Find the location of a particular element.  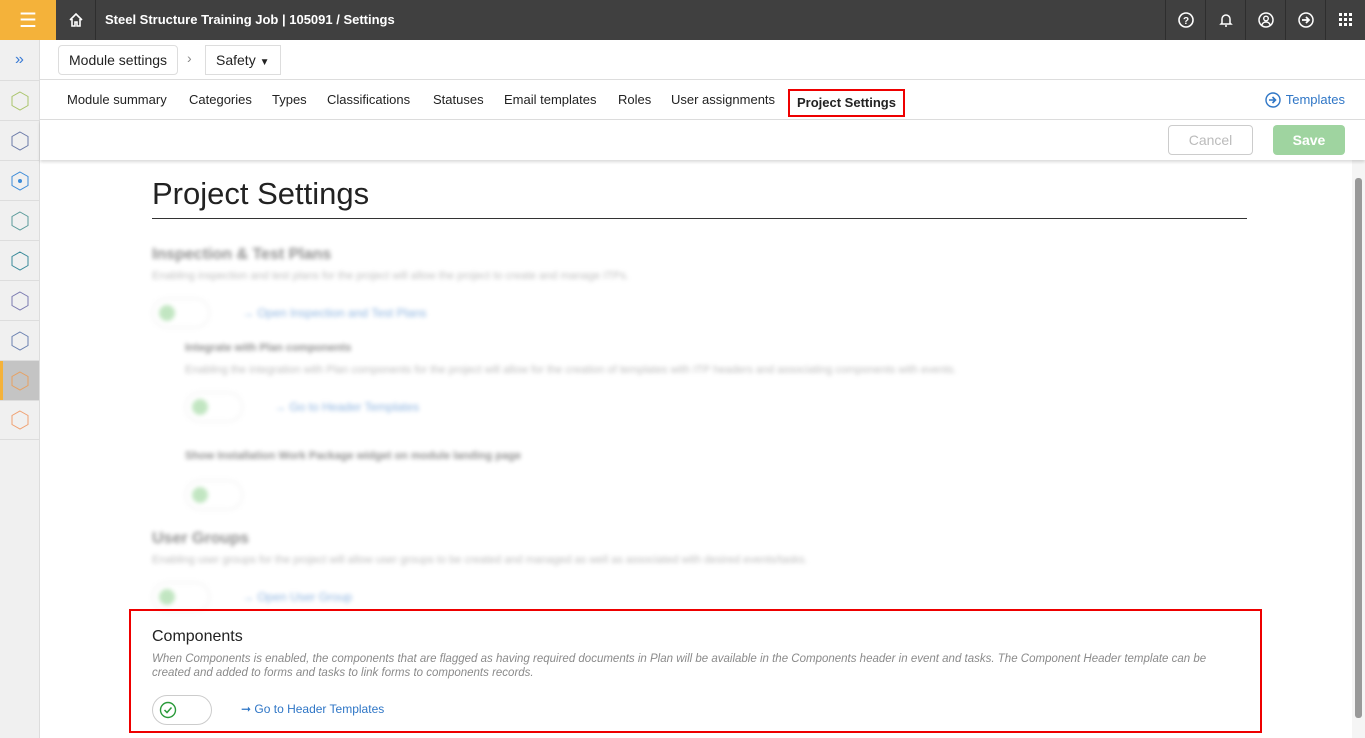

integrate-title: Integrate with Plan components is located at coordinates (268, 348).